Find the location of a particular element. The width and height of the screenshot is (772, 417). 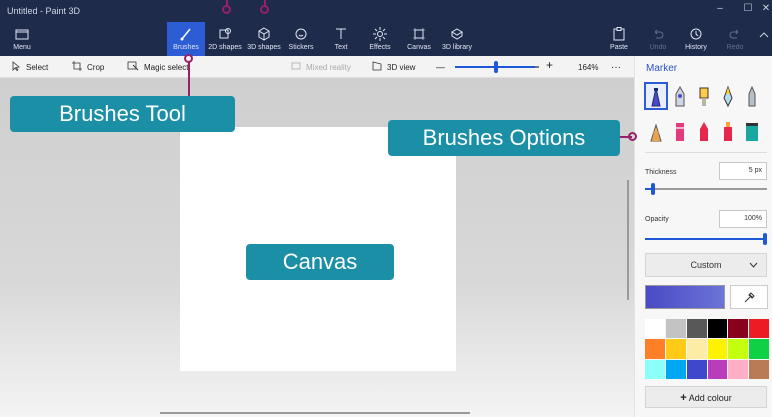

tool-2d-shapes: 2D shapes is located at coordinates (225, 39).